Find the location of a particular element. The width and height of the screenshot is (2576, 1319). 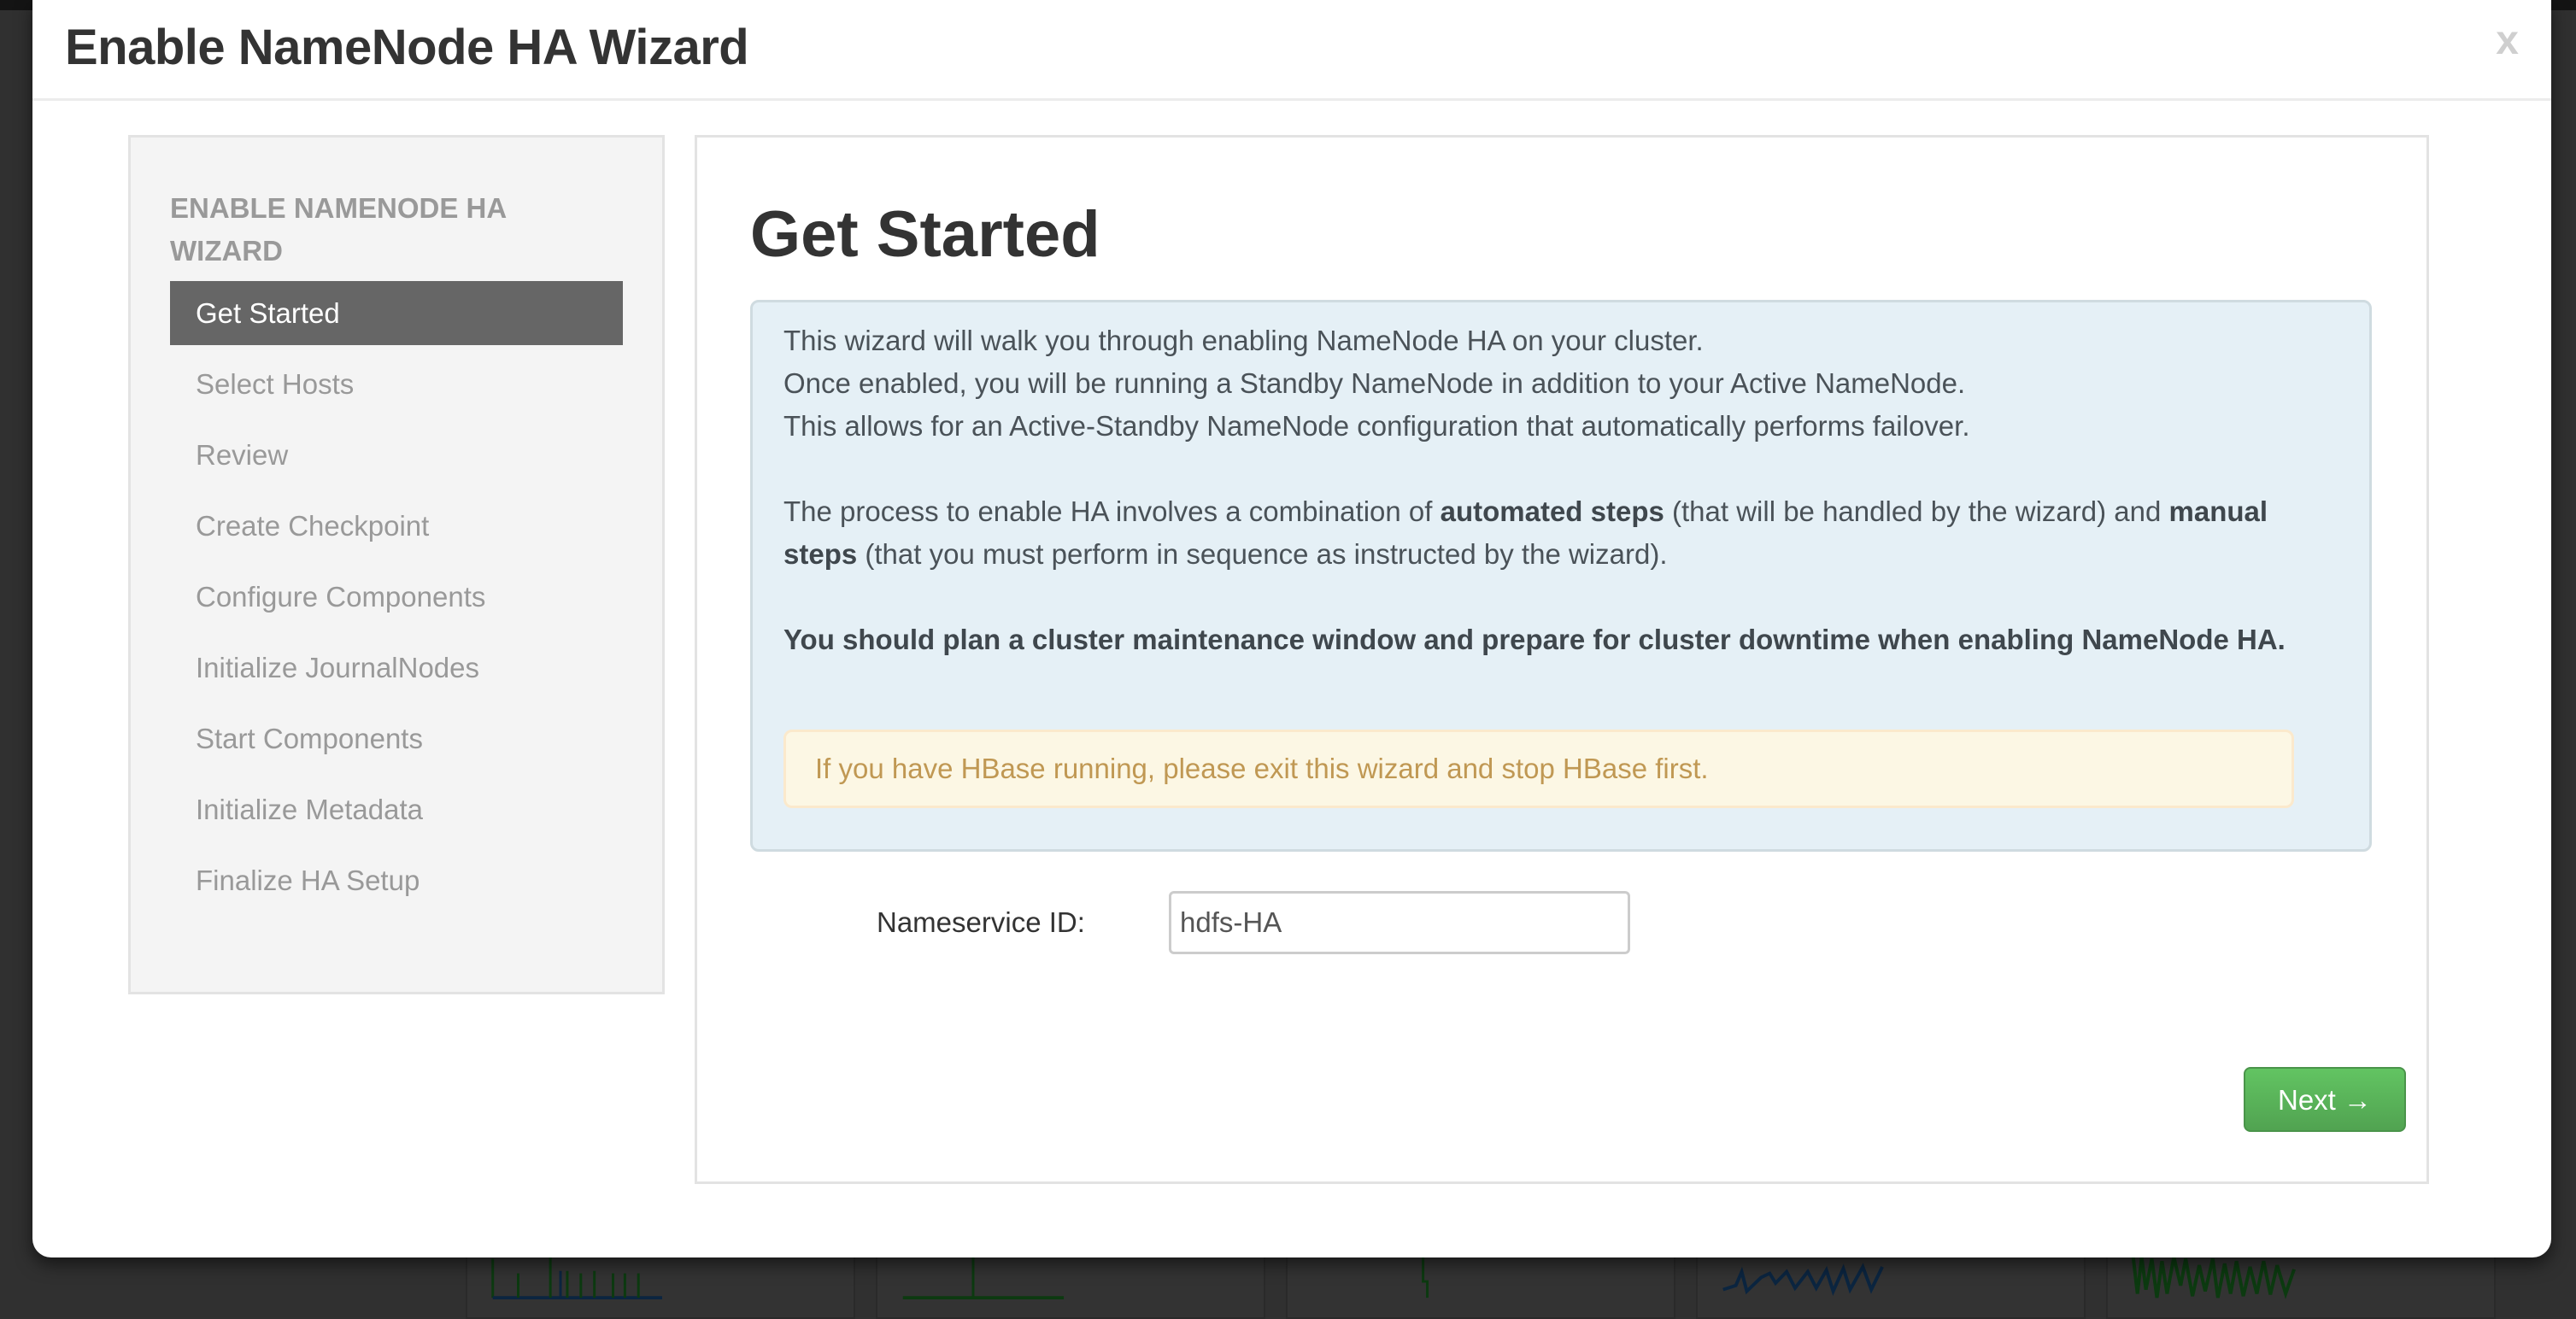

step-title: Get Started is located at coordinates (925, 234).